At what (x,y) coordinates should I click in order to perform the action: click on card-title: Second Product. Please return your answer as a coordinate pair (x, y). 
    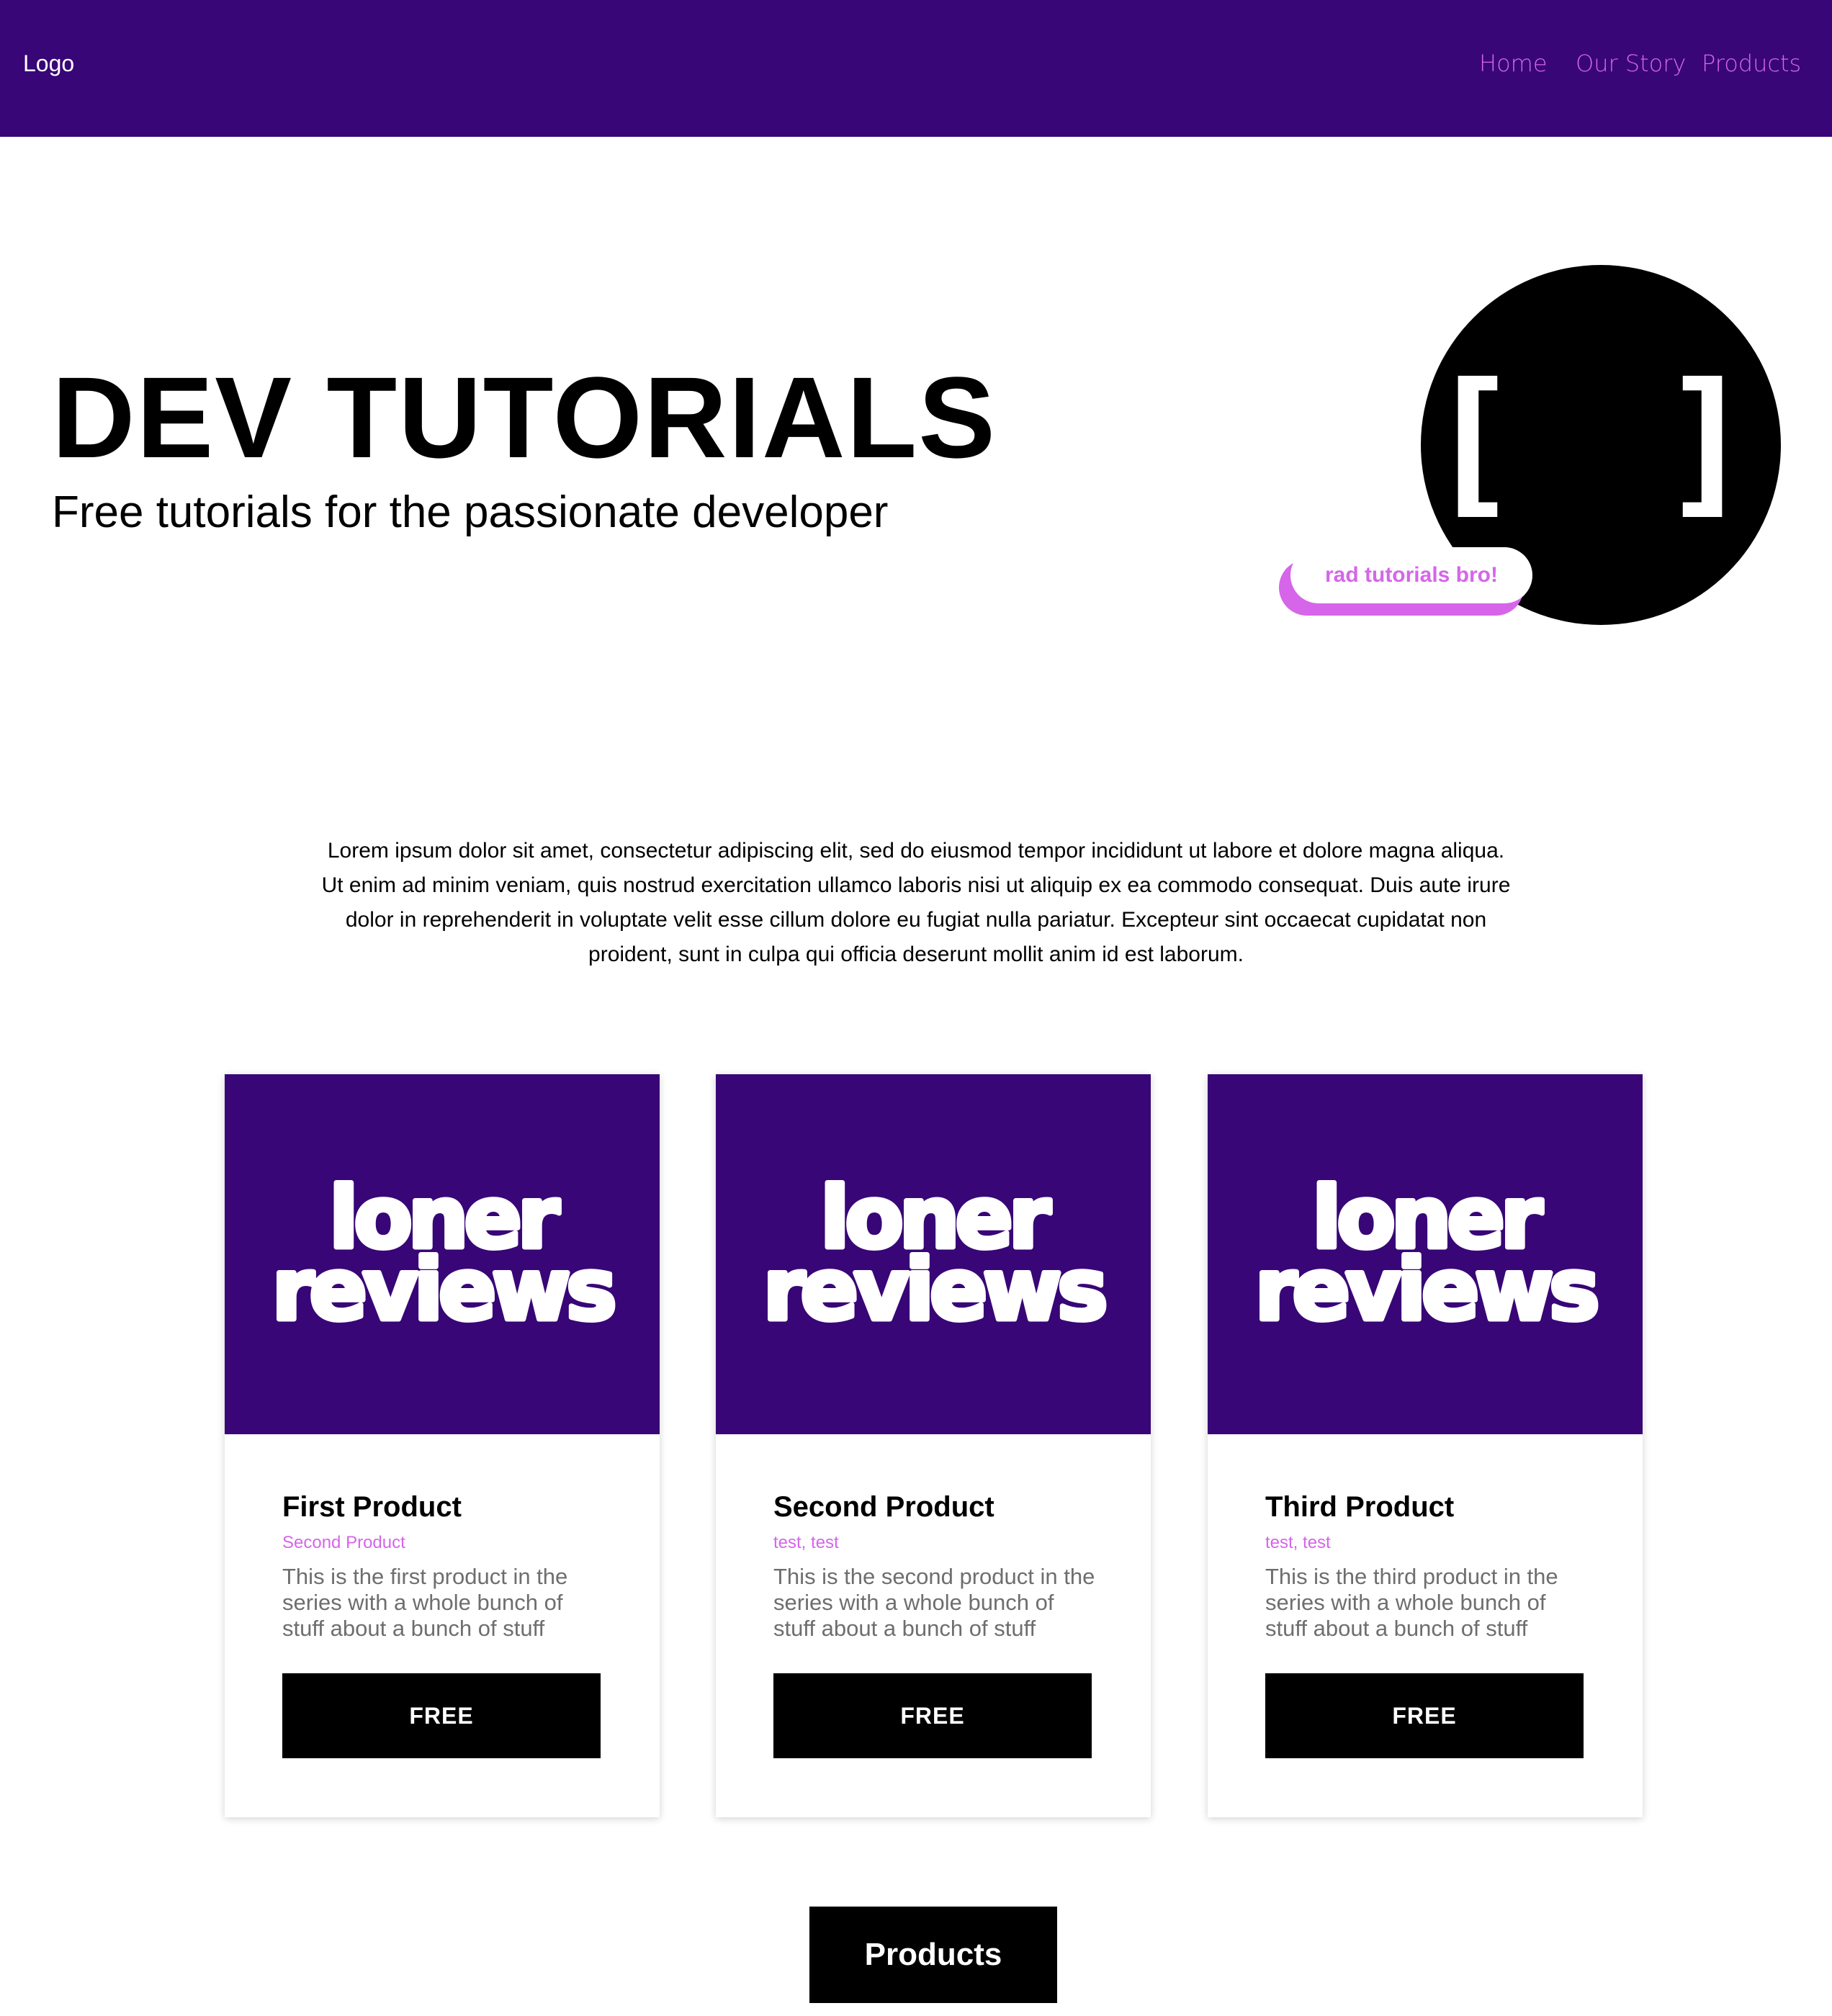
    Looking at the image, I should click on (883, 1507).